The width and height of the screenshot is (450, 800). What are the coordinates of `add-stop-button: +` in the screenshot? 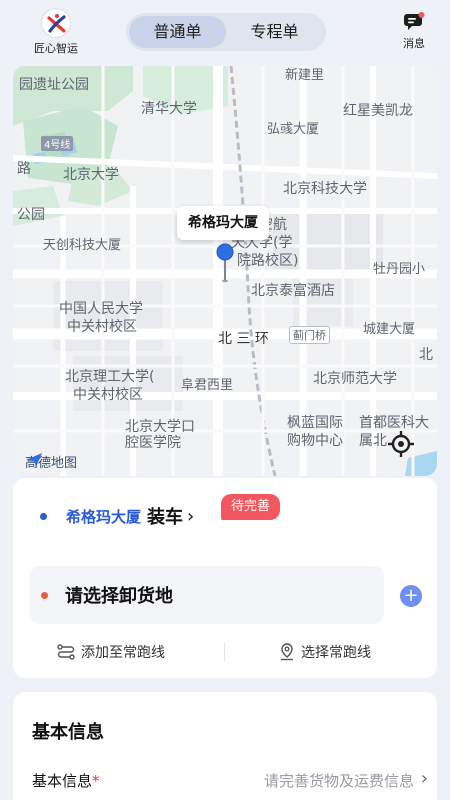 It's located at (411, 596).